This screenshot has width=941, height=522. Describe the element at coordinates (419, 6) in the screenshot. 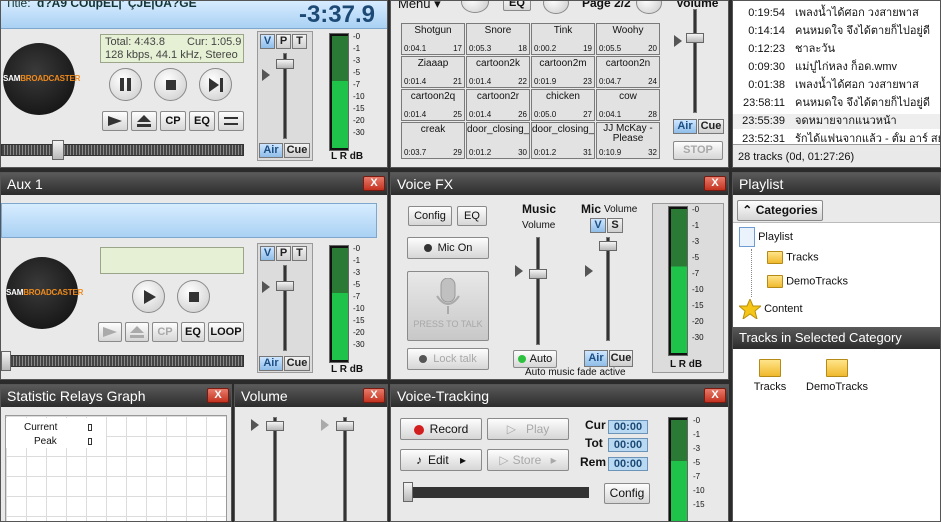

I see `cart-menu-button: Menu ▾` at that location.